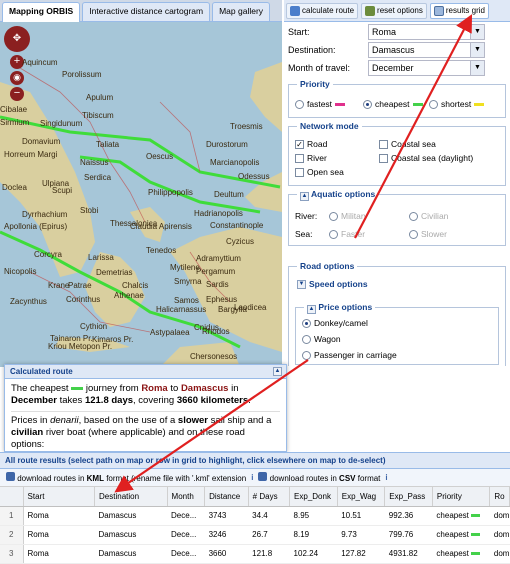 The height and width of the screenshot is (564, 510). What do you see at coordinates (369, 478) in the screenshot?
I see `text: format` at bounding box center [369, 478].